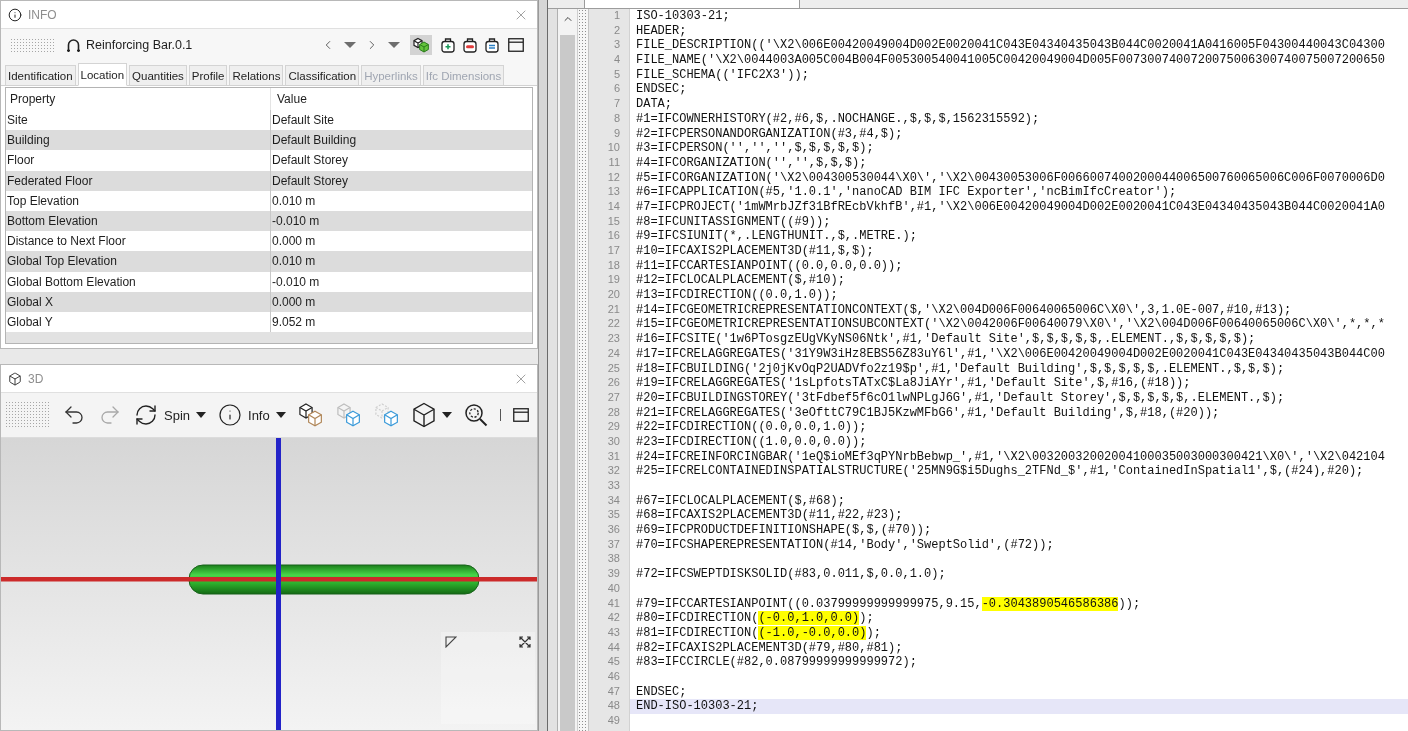 This screenshot has width=1408, height=731. What do you see at coordinates (73, 45) in the screenshot?
I see `arch-icon` at bounding box center [73, 45].